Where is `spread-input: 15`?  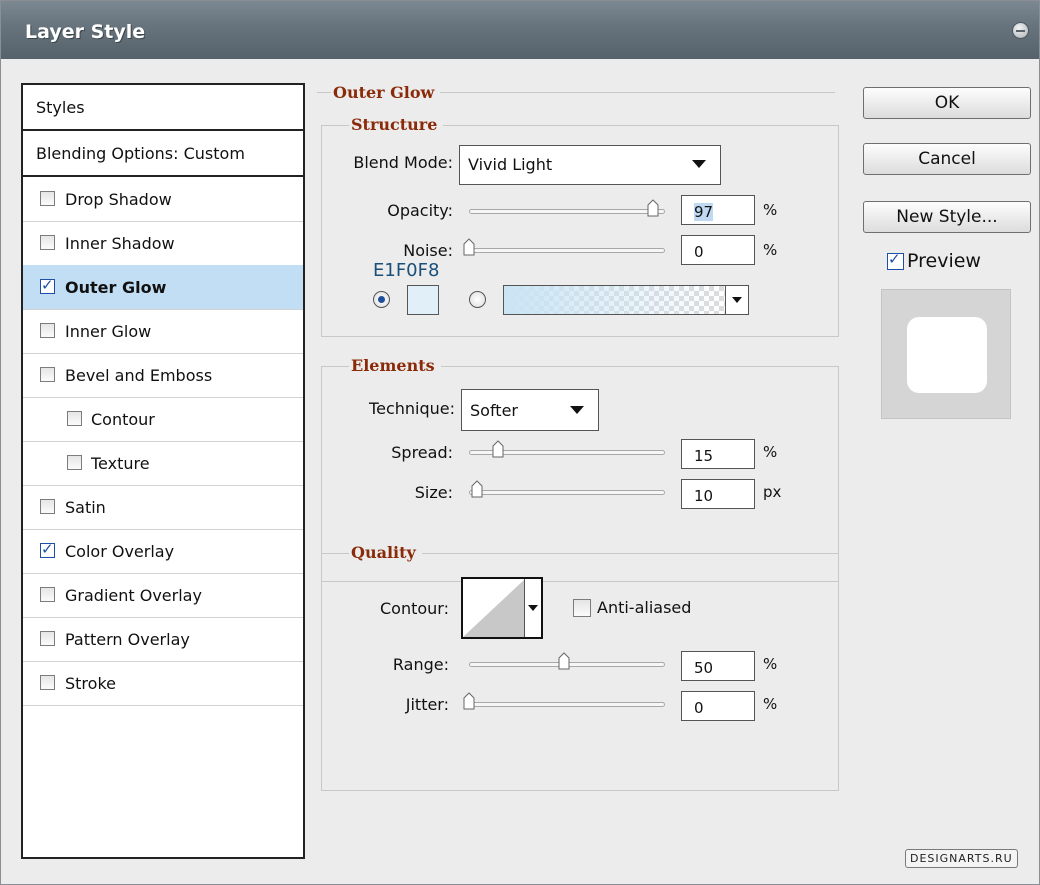
spread-input: 15 is located at coordinates (718, 454).